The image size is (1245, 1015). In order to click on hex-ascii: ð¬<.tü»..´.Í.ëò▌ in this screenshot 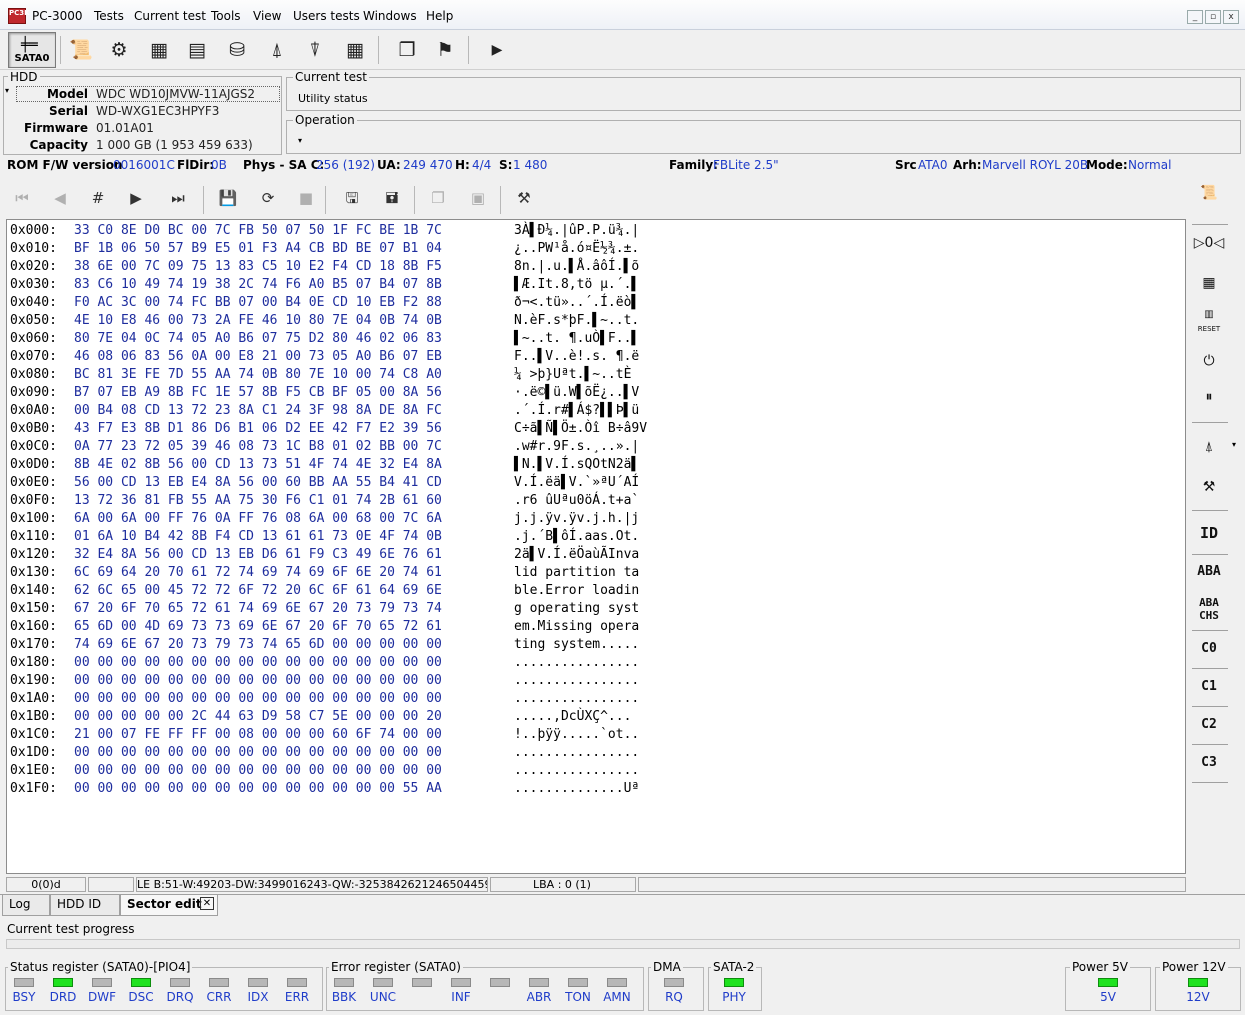, I will do `click(576, 303)`.